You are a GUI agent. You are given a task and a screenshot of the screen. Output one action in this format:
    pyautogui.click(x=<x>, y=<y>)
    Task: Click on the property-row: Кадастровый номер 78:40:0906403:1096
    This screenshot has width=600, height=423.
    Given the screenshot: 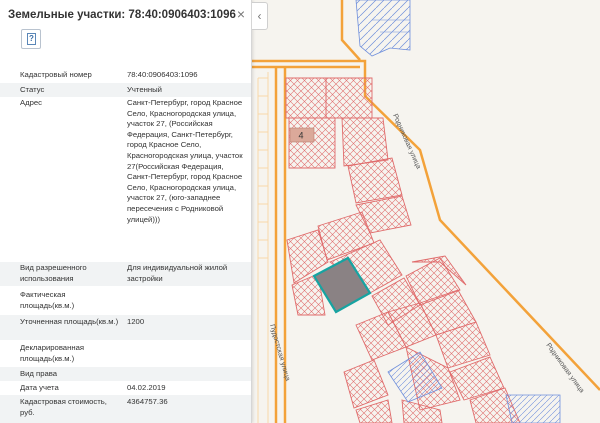 What is the action you would take?
    pyautogui.click(x=125, y=75)
    